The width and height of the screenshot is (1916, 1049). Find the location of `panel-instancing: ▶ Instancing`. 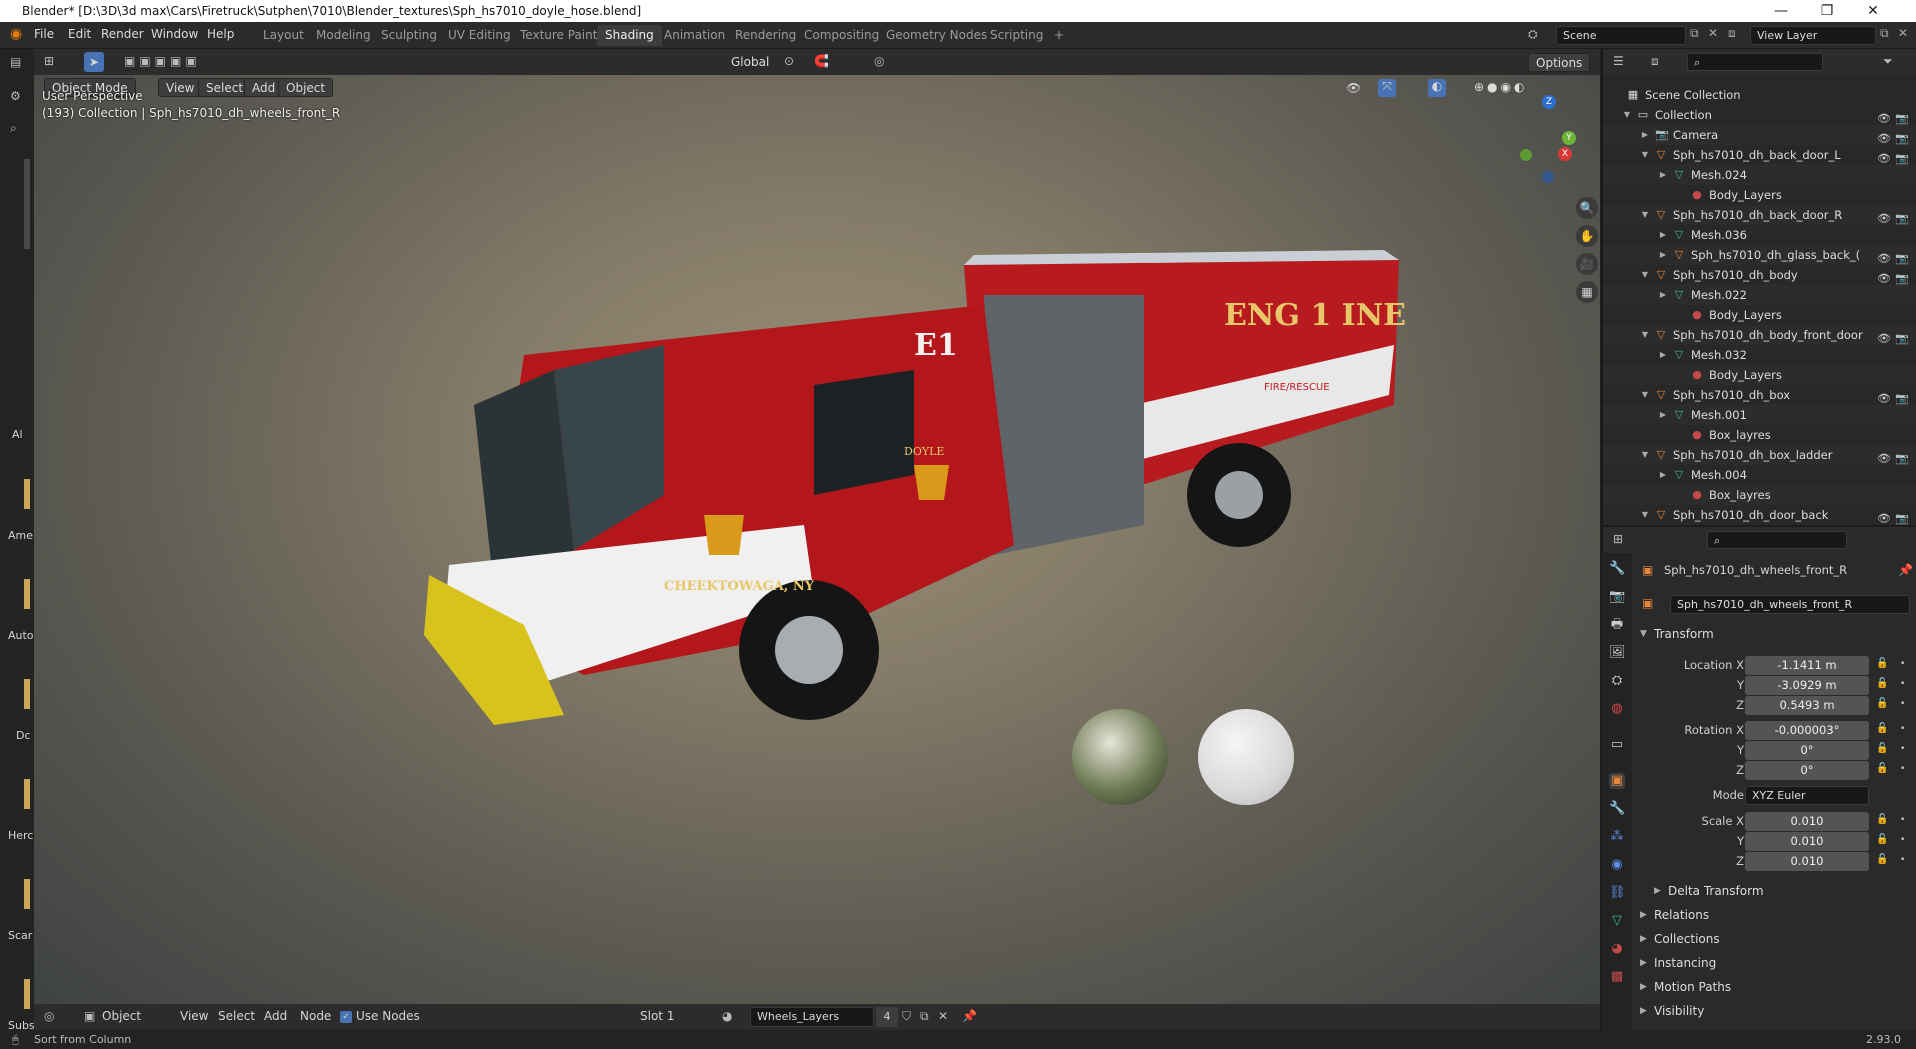

panel-instancing: ▶ Instancing is located at coordinates (1774, 963).